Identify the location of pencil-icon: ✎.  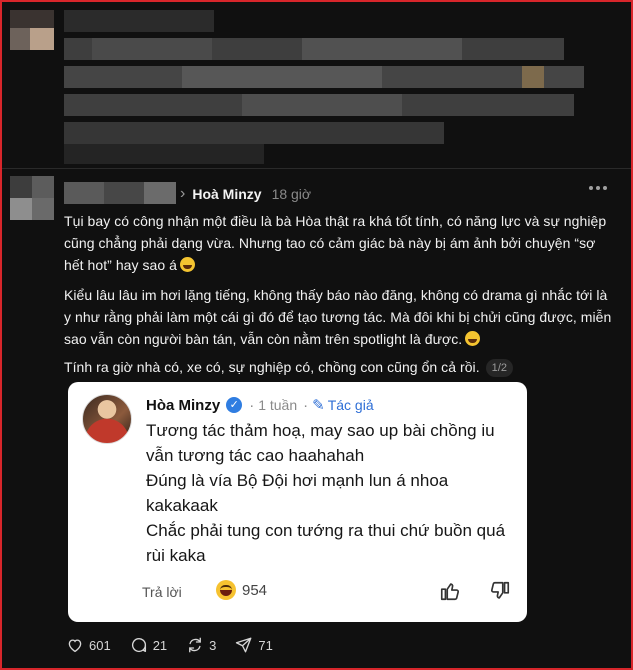
(318, 405).